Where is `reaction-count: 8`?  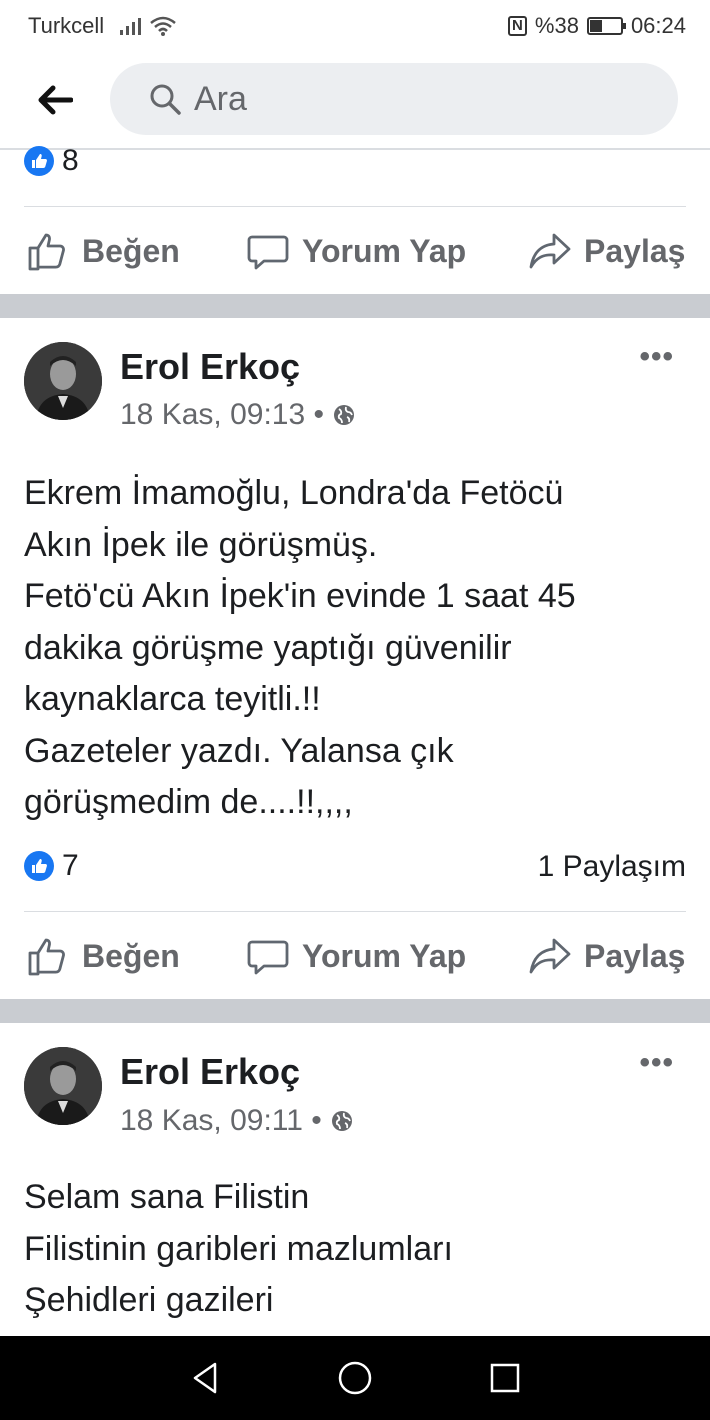
reaction-count: 8 is located at coordinates (70, 160).